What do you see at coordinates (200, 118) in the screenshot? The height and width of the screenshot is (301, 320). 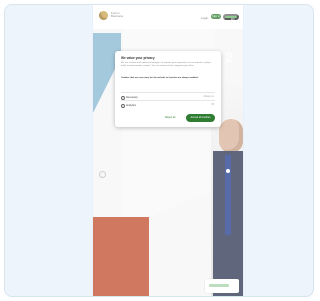 I see `accept-cookies-button: Accept all cookies` at bounding box center [200, 118].